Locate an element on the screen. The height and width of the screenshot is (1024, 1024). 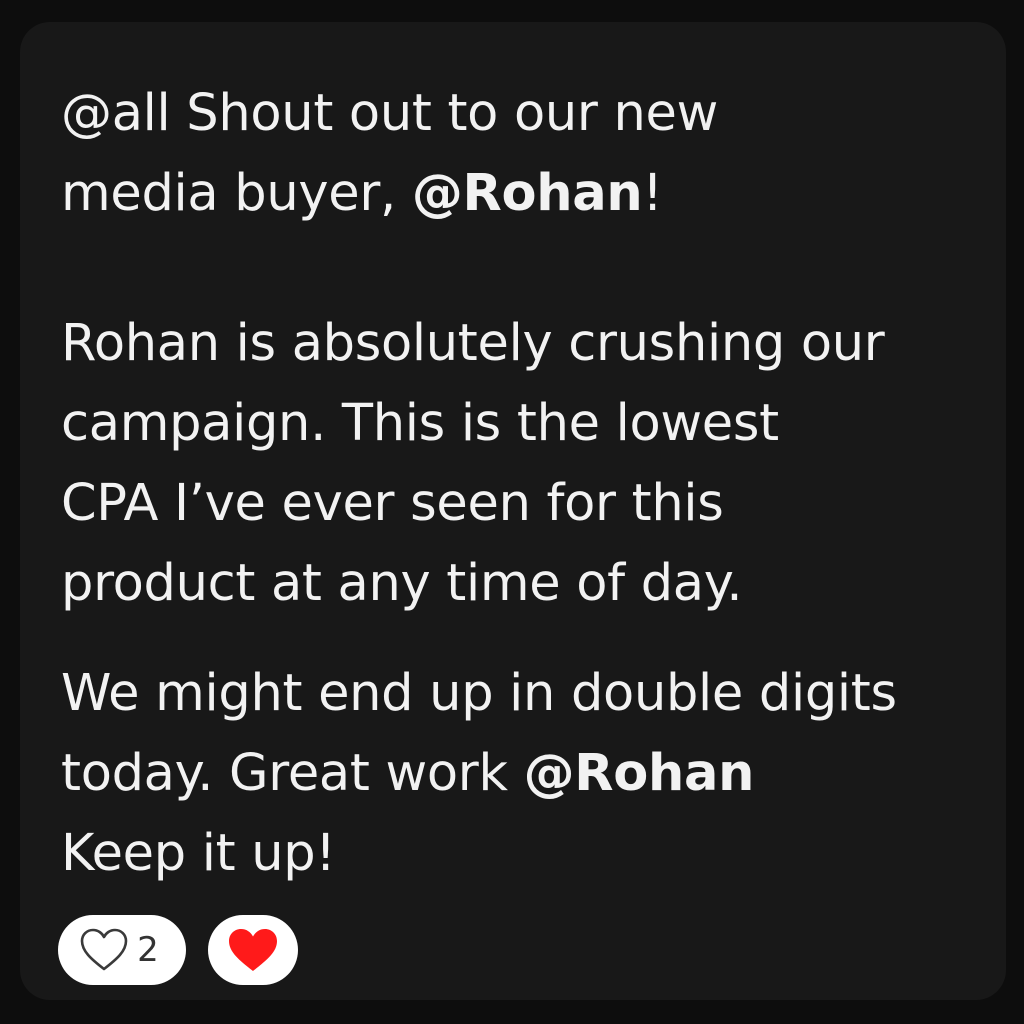
message-line: We might end up in double digits is located at coordinates (479, 693).